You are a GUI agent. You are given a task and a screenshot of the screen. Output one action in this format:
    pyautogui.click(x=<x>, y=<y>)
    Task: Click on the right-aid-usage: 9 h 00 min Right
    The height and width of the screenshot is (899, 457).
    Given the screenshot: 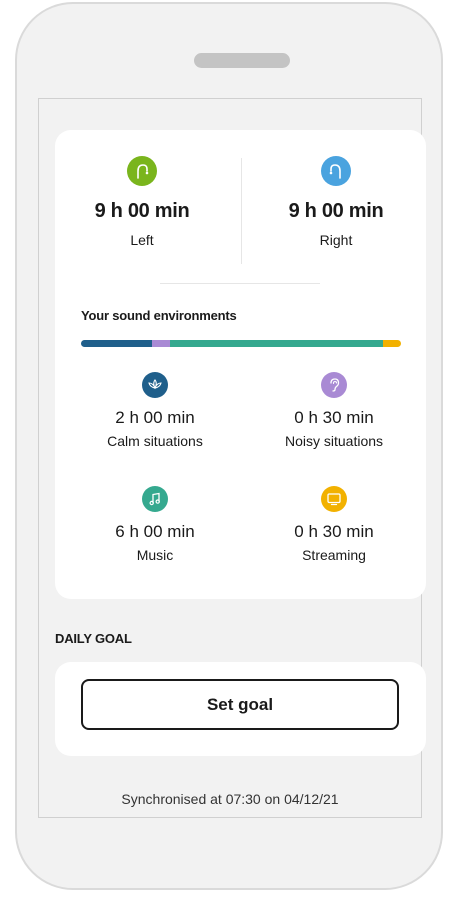 What is the action you would take?
    pyautogui.click(x=336, y=202)
    